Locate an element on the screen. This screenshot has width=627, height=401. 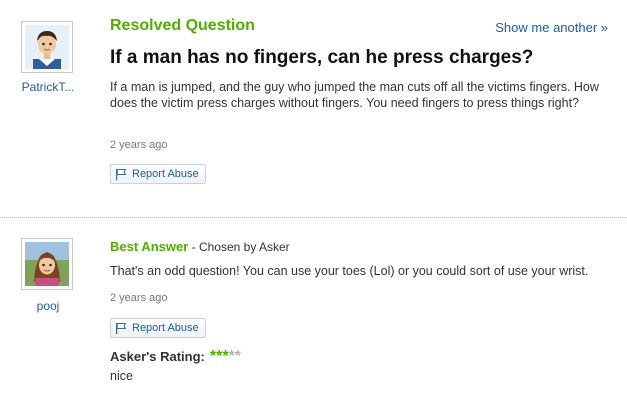
report-abuse-button-question: Report Abuse is located at coordinates (158, 174).